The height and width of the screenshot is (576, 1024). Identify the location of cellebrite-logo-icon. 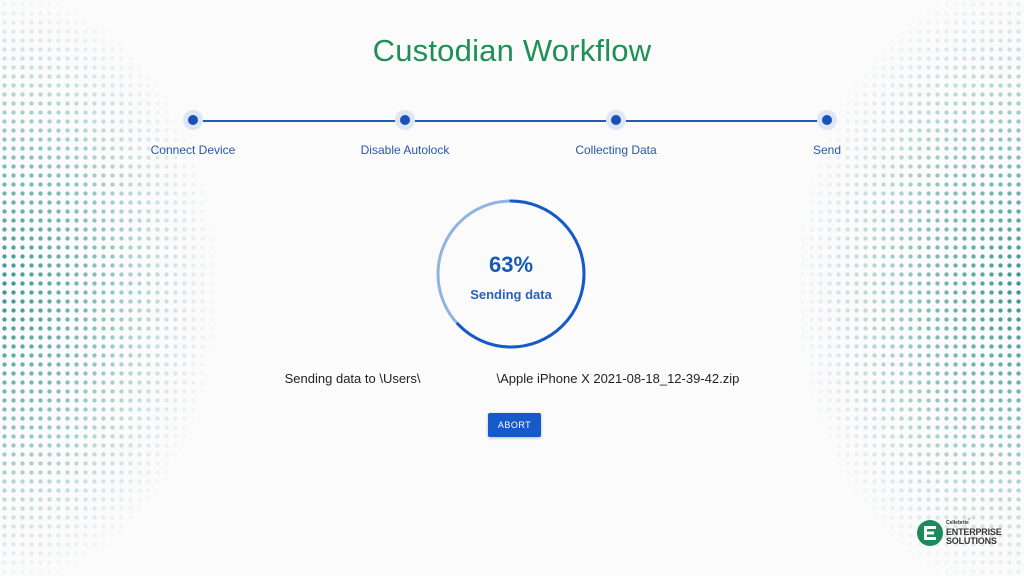
(930, 533).